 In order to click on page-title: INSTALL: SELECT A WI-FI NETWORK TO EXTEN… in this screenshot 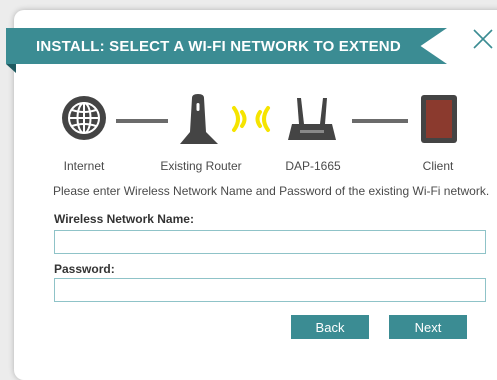, I will do `click(218, 46)`.